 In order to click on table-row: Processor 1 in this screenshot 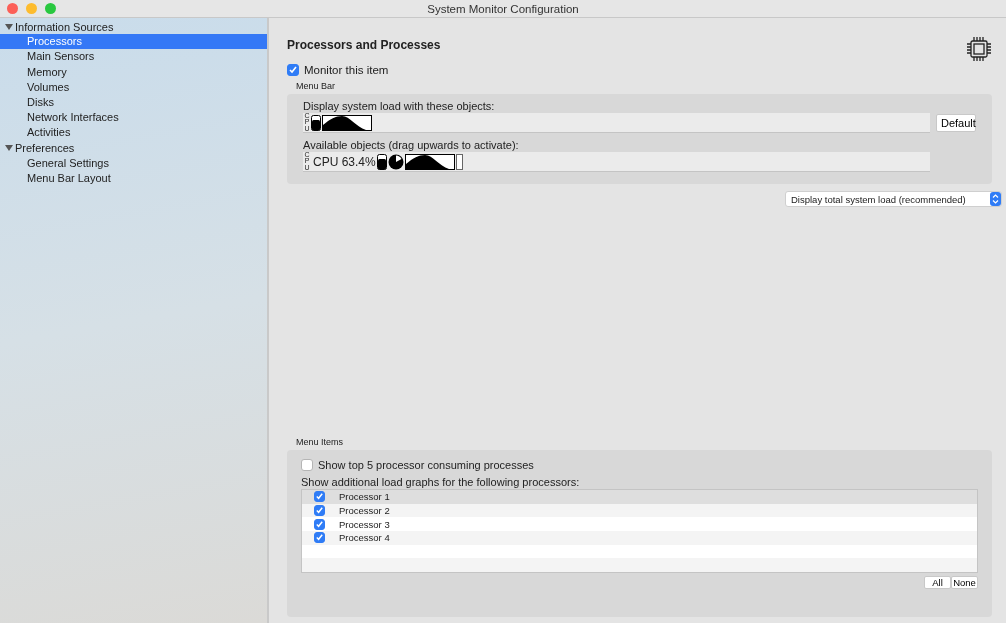, I will do `click(639, 496)`.